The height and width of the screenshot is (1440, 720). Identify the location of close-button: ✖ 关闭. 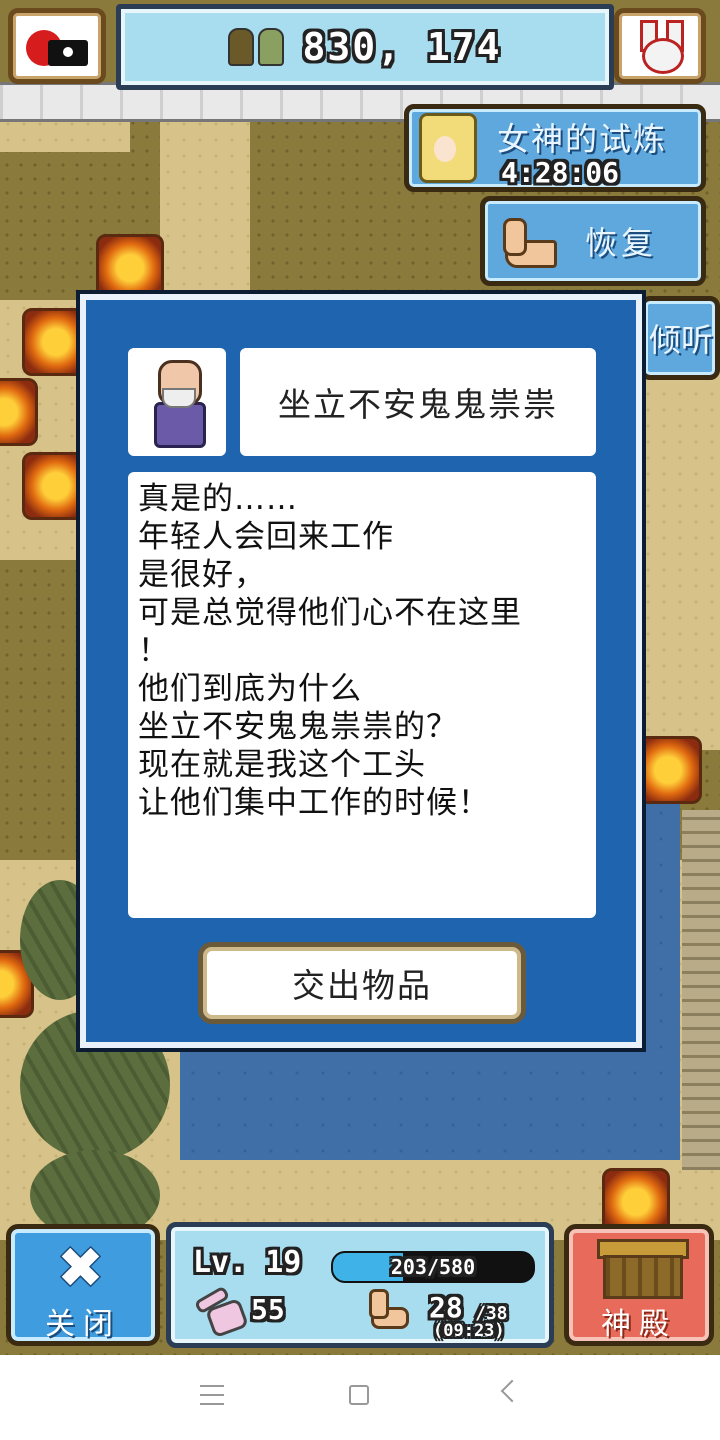
(83, 1285).